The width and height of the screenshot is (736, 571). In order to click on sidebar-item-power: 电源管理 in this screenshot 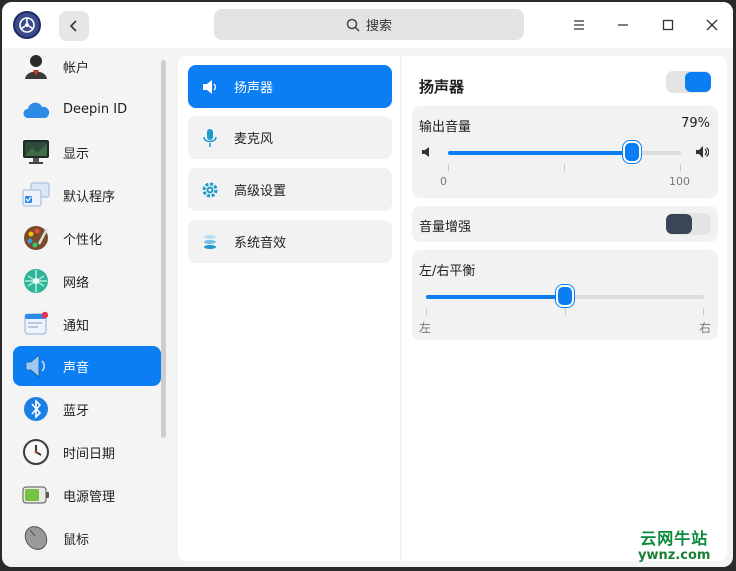, I will do `click(87, 495)`.